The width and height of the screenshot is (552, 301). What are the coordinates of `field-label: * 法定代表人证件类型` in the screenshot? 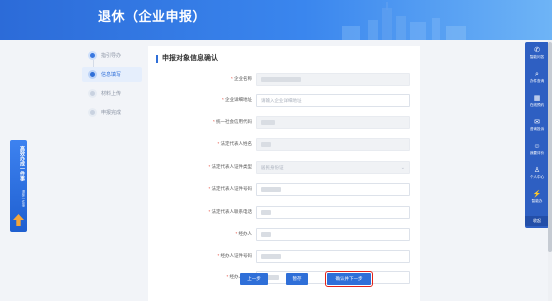 It's located at (230, 166).